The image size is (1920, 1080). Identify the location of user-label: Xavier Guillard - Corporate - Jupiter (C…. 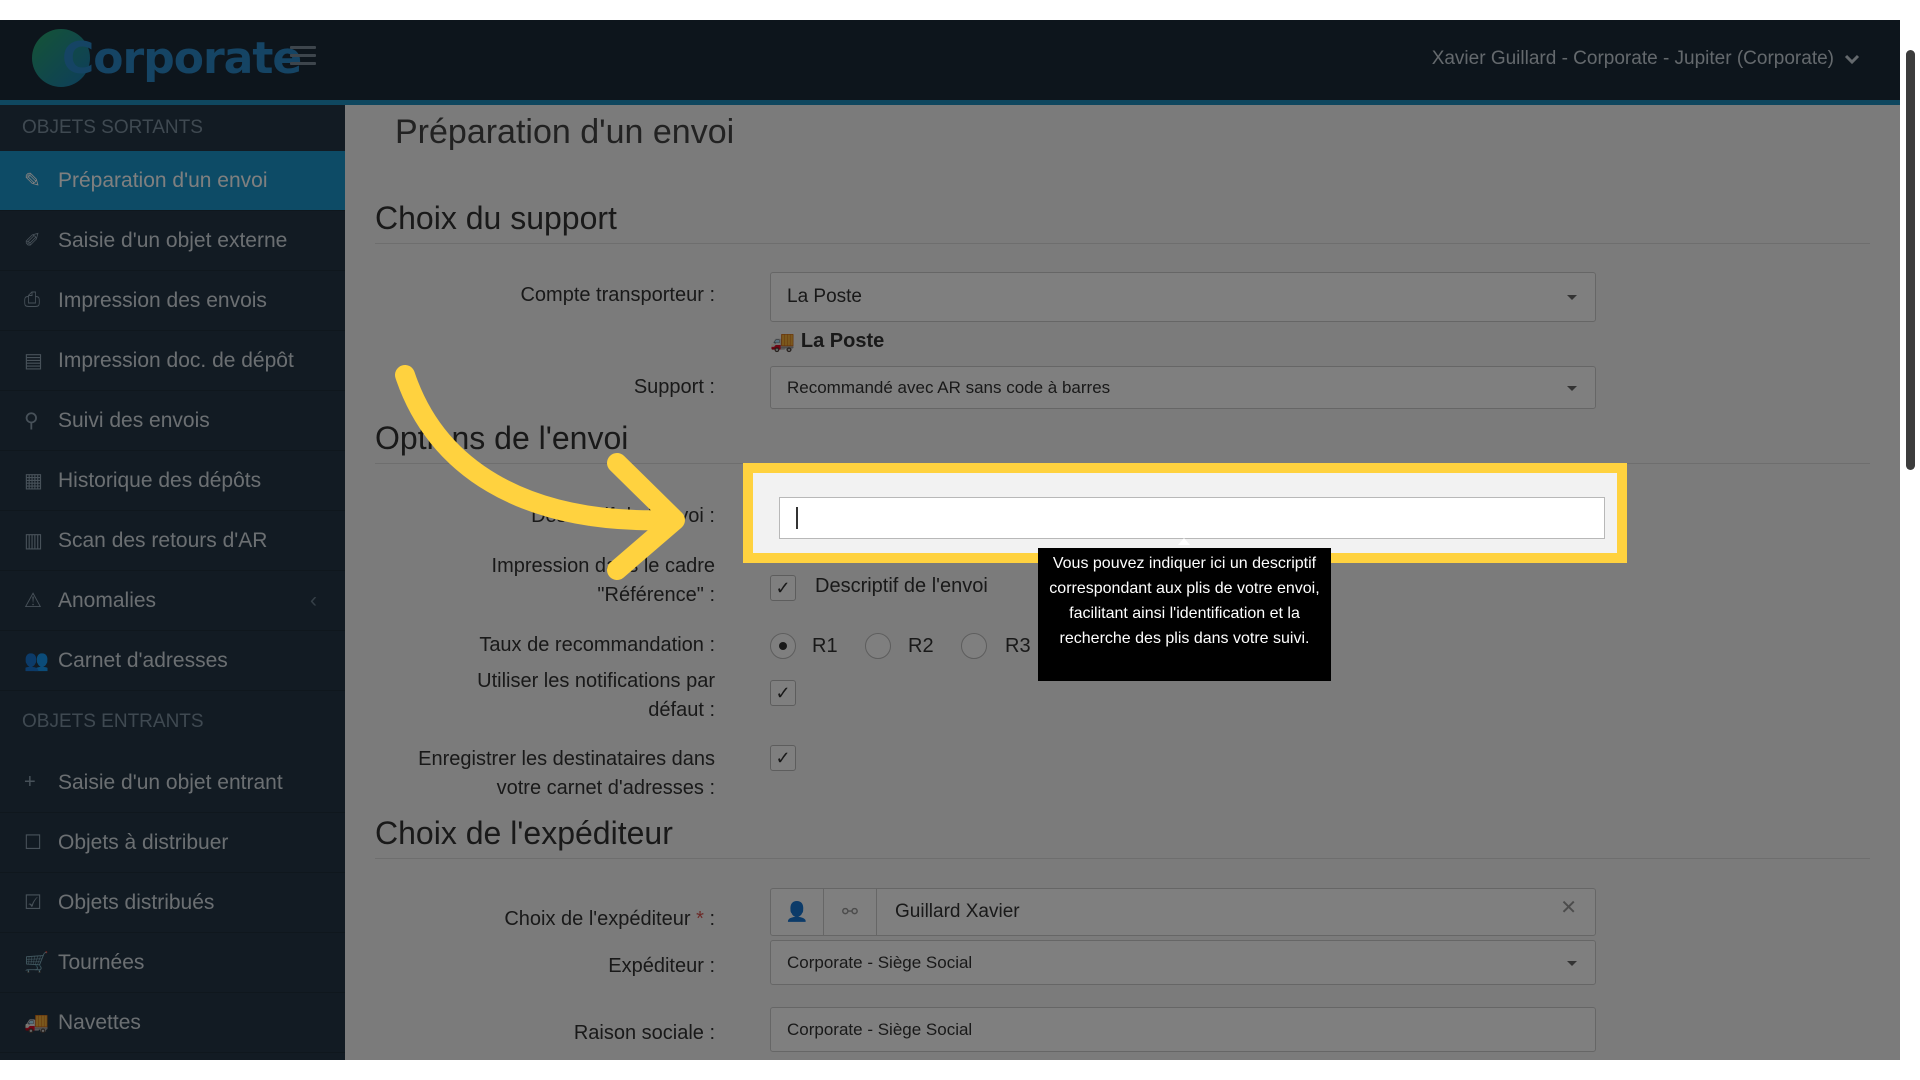
(1632, 58).